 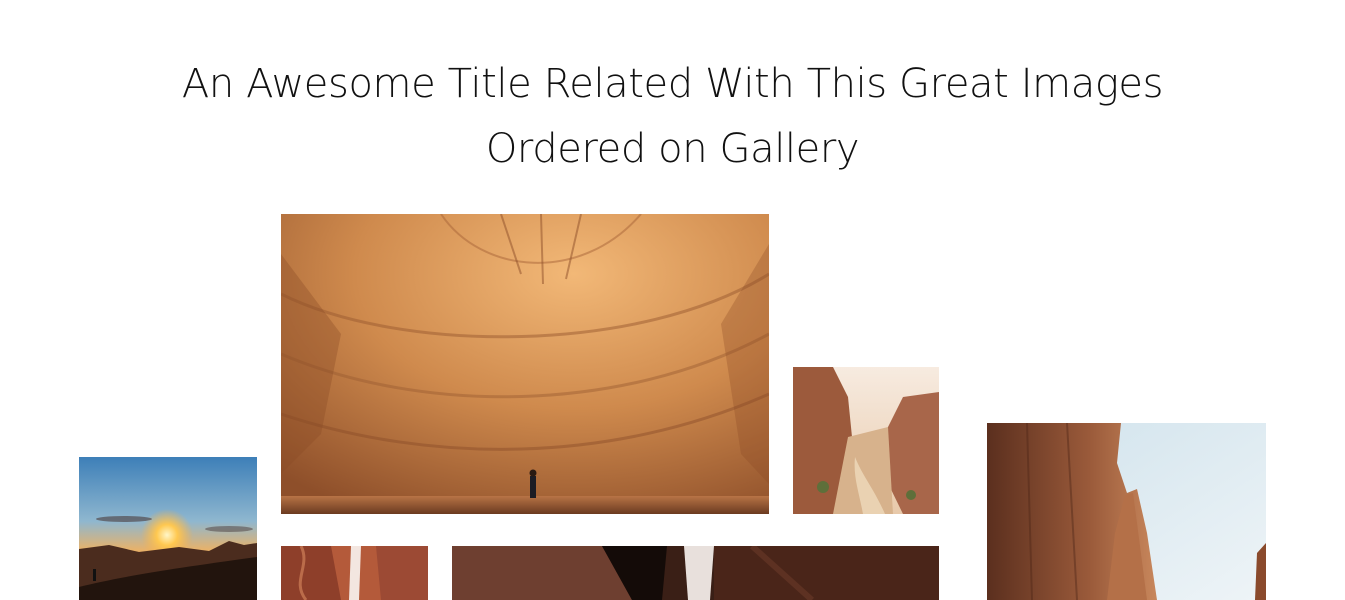 I want to click on gallery-photo-sunset, so click(x=168, y=528).